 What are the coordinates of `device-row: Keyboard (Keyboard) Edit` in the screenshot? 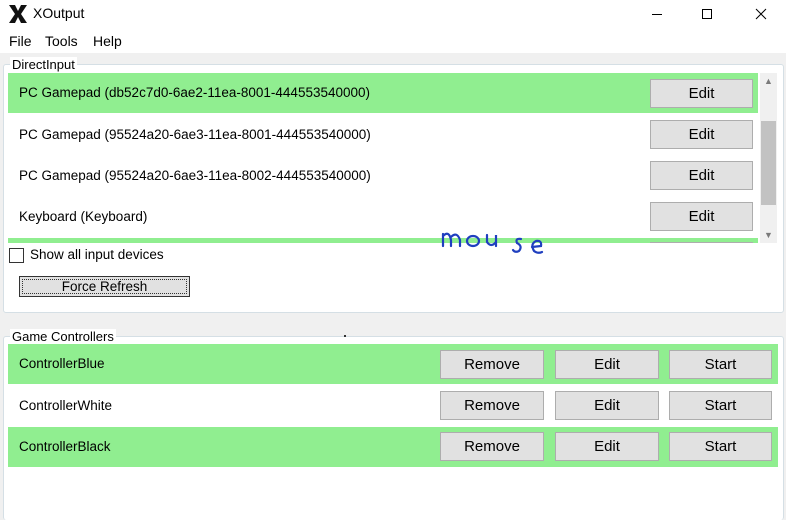 It's located at (383, 217).